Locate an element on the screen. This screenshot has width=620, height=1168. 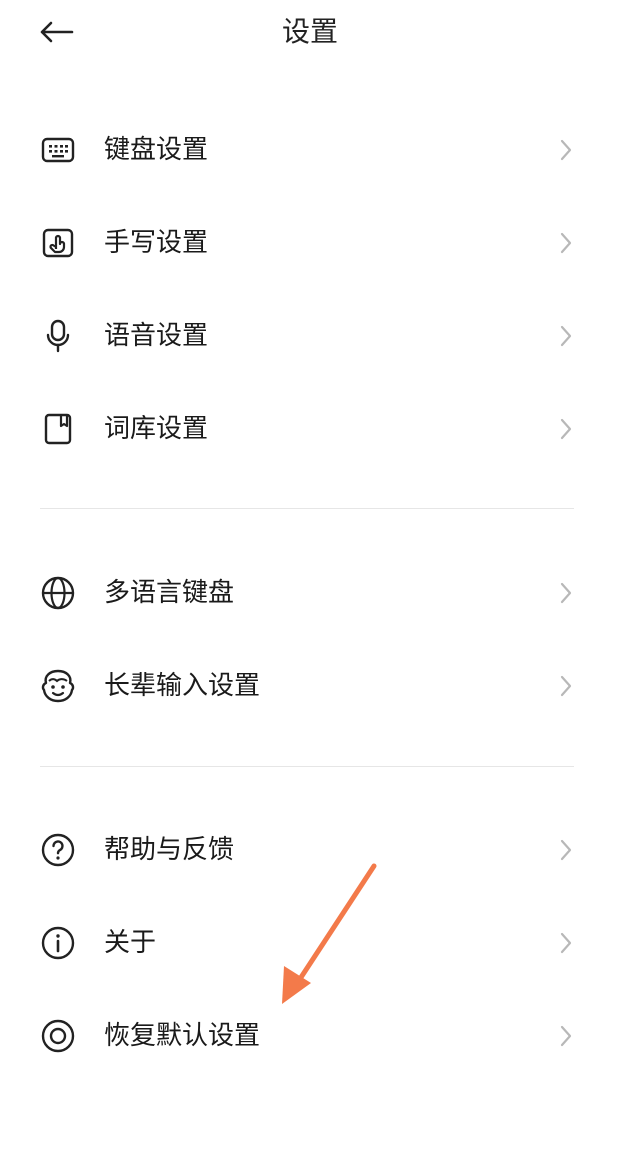
menu-item-label: 恢复默认设置 is located at coordinates (182, 1036).